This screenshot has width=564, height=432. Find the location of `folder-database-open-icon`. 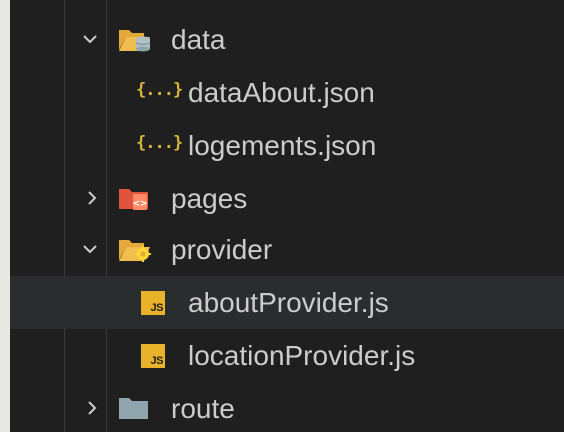

folder-database-open-icon is located at coordinates (135, 40).